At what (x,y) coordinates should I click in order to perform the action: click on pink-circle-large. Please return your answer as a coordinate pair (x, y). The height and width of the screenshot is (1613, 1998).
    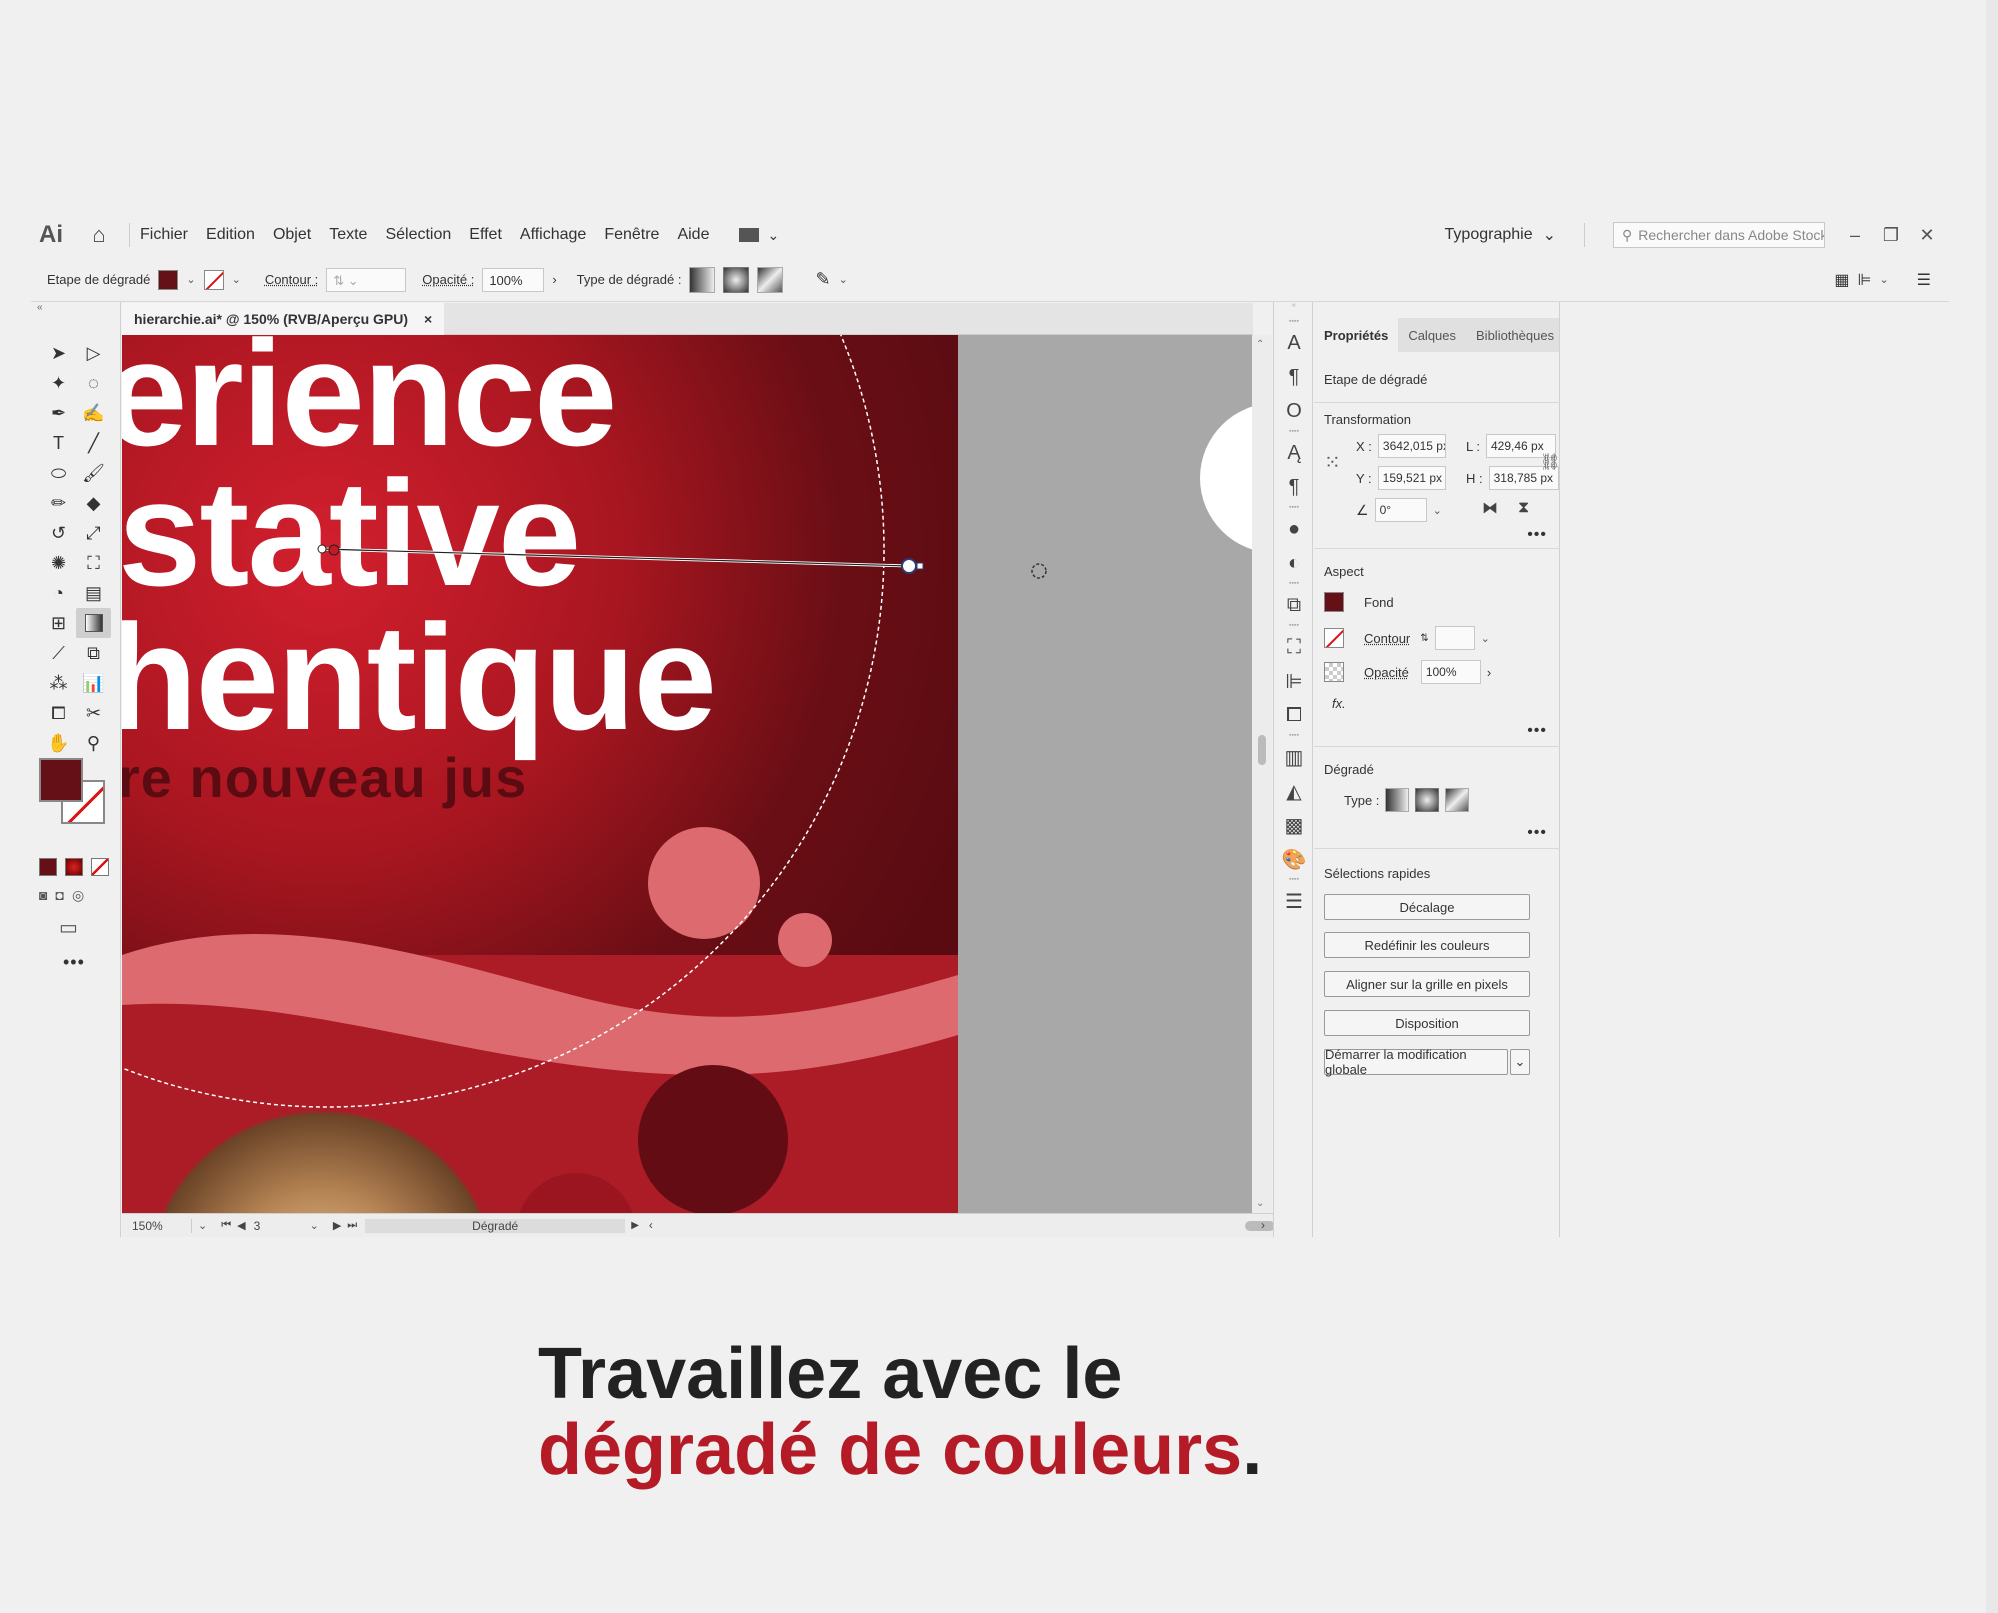
    Looking at the image, I should click on (704, 883).